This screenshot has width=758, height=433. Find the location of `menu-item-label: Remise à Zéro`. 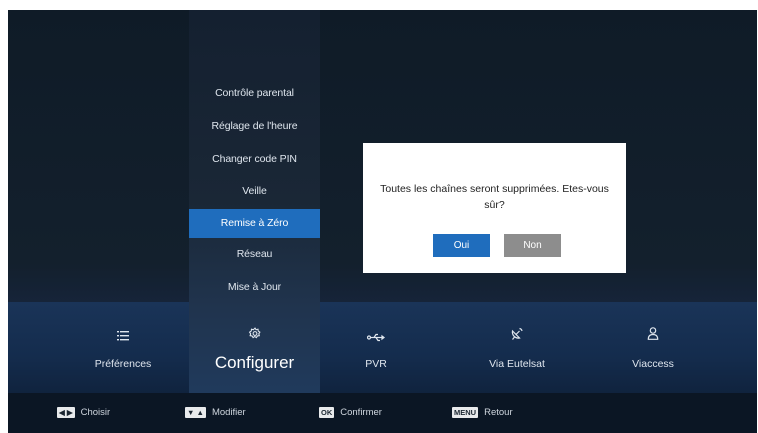

menu-item-label: Remise à Zéro is located at coordinates (254, 223).